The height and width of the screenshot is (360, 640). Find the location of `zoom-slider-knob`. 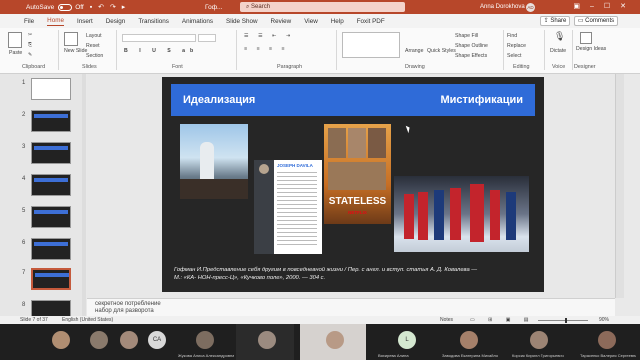

zoom-slider-knob is located at coordinates (566, 320).